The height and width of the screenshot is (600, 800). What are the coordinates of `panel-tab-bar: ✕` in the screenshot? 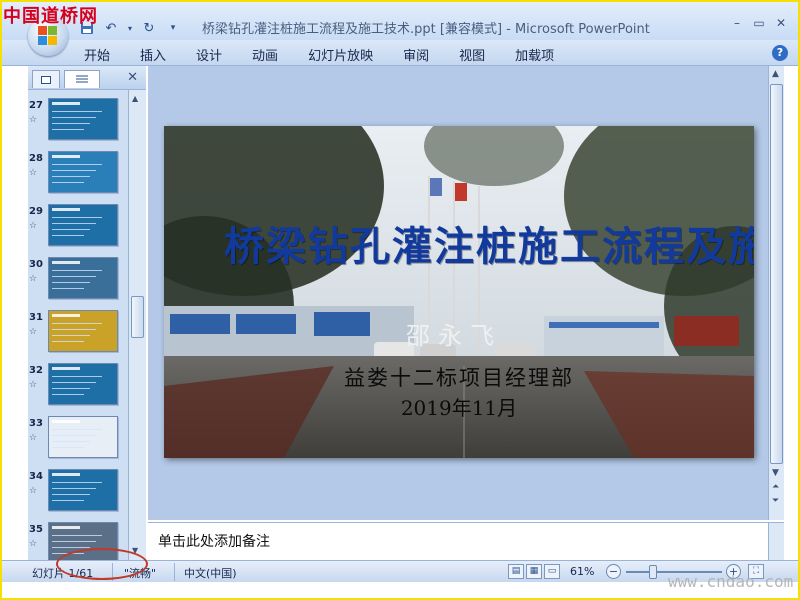 It's located at (87, 78).